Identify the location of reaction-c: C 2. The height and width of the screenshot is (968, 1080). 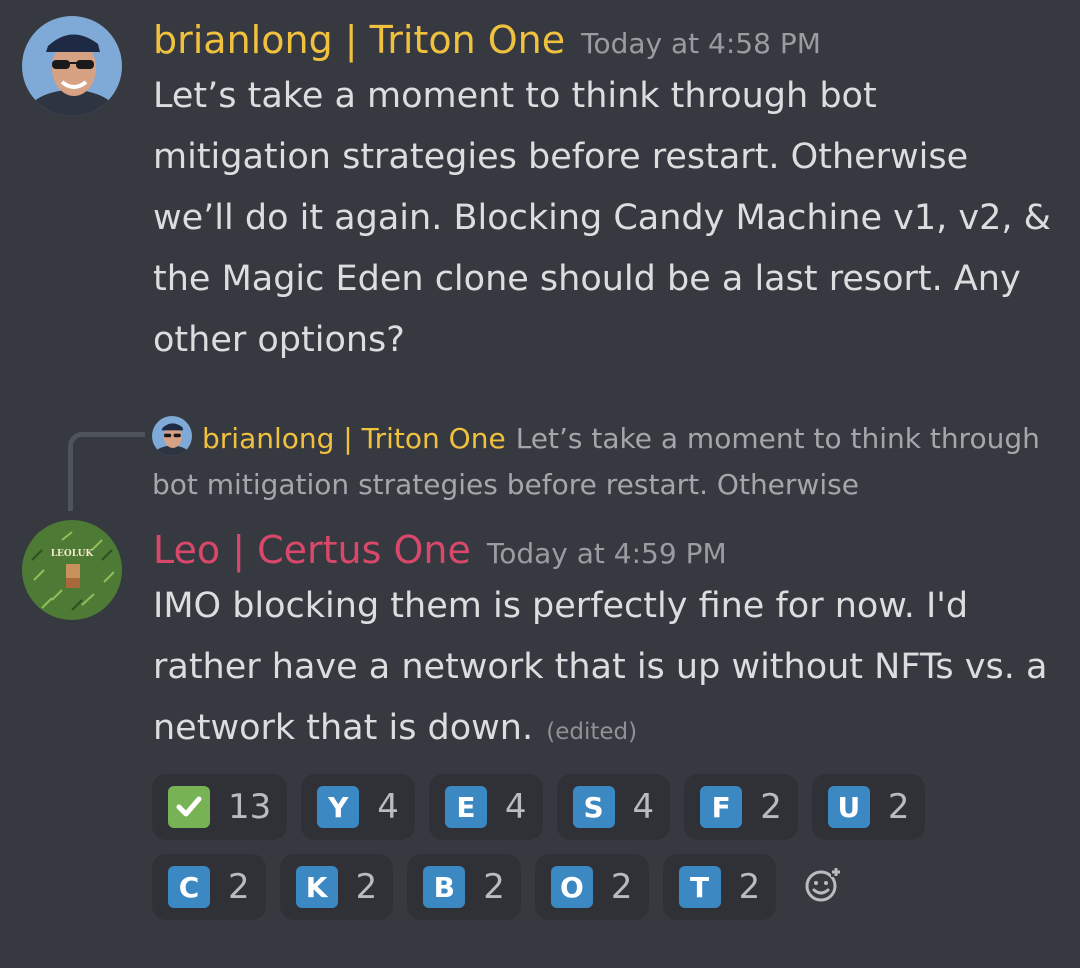
(209, 887).